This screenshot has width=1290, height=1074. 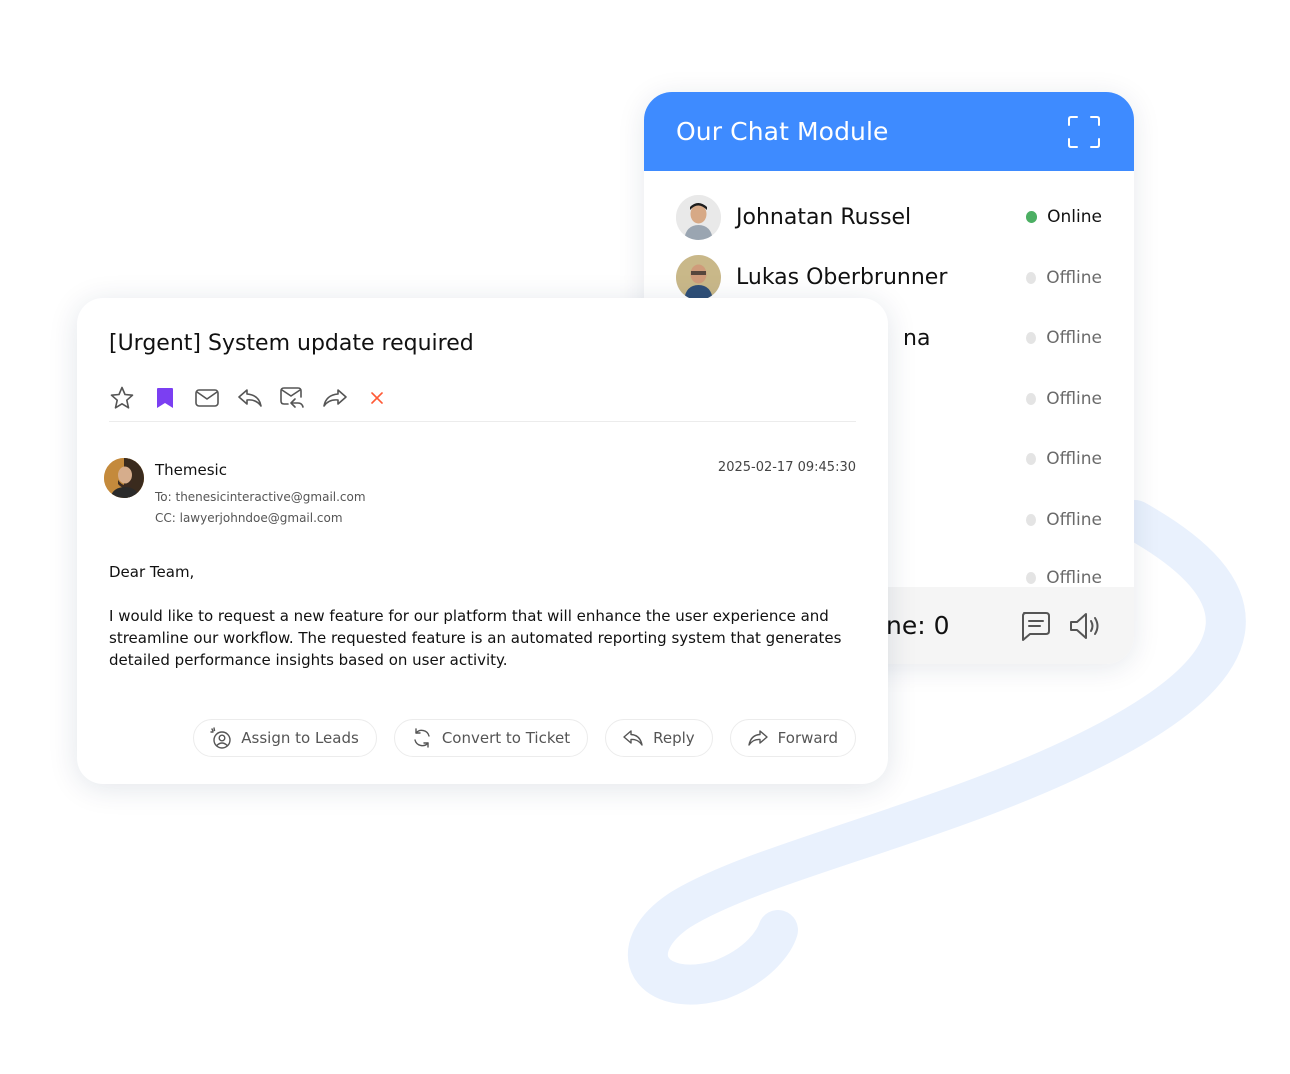 I want to click on chat-header: Our Chat Module, so click(x=889, y=131).